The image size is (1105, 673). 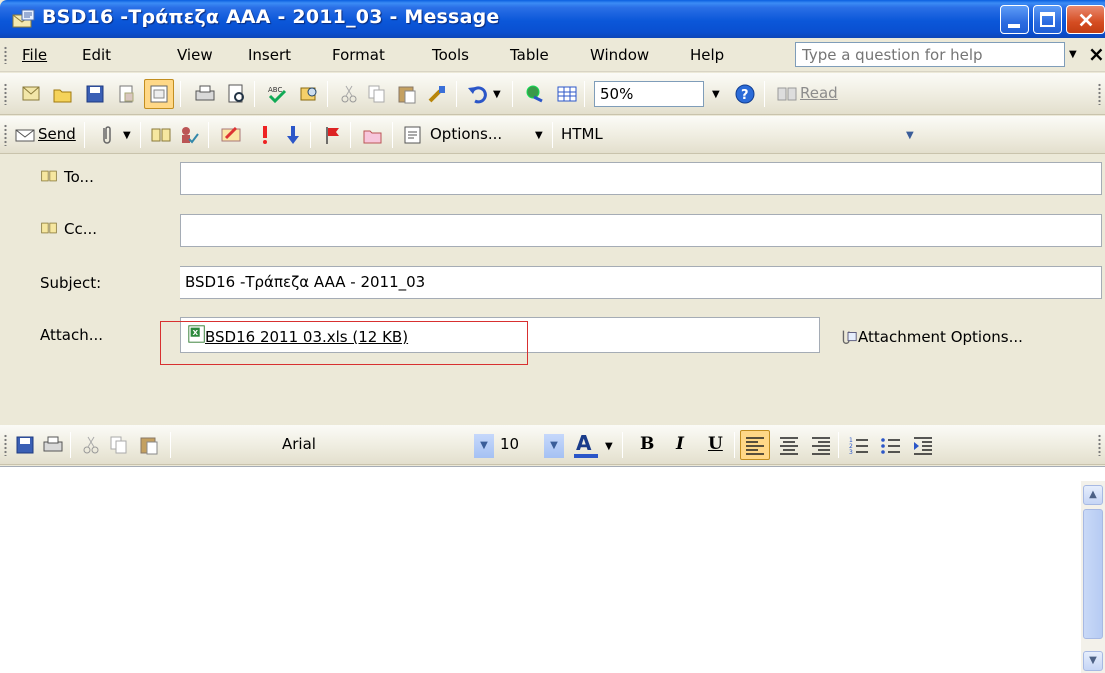 I want to click on align-right-icon, so click(x=821, y=445).